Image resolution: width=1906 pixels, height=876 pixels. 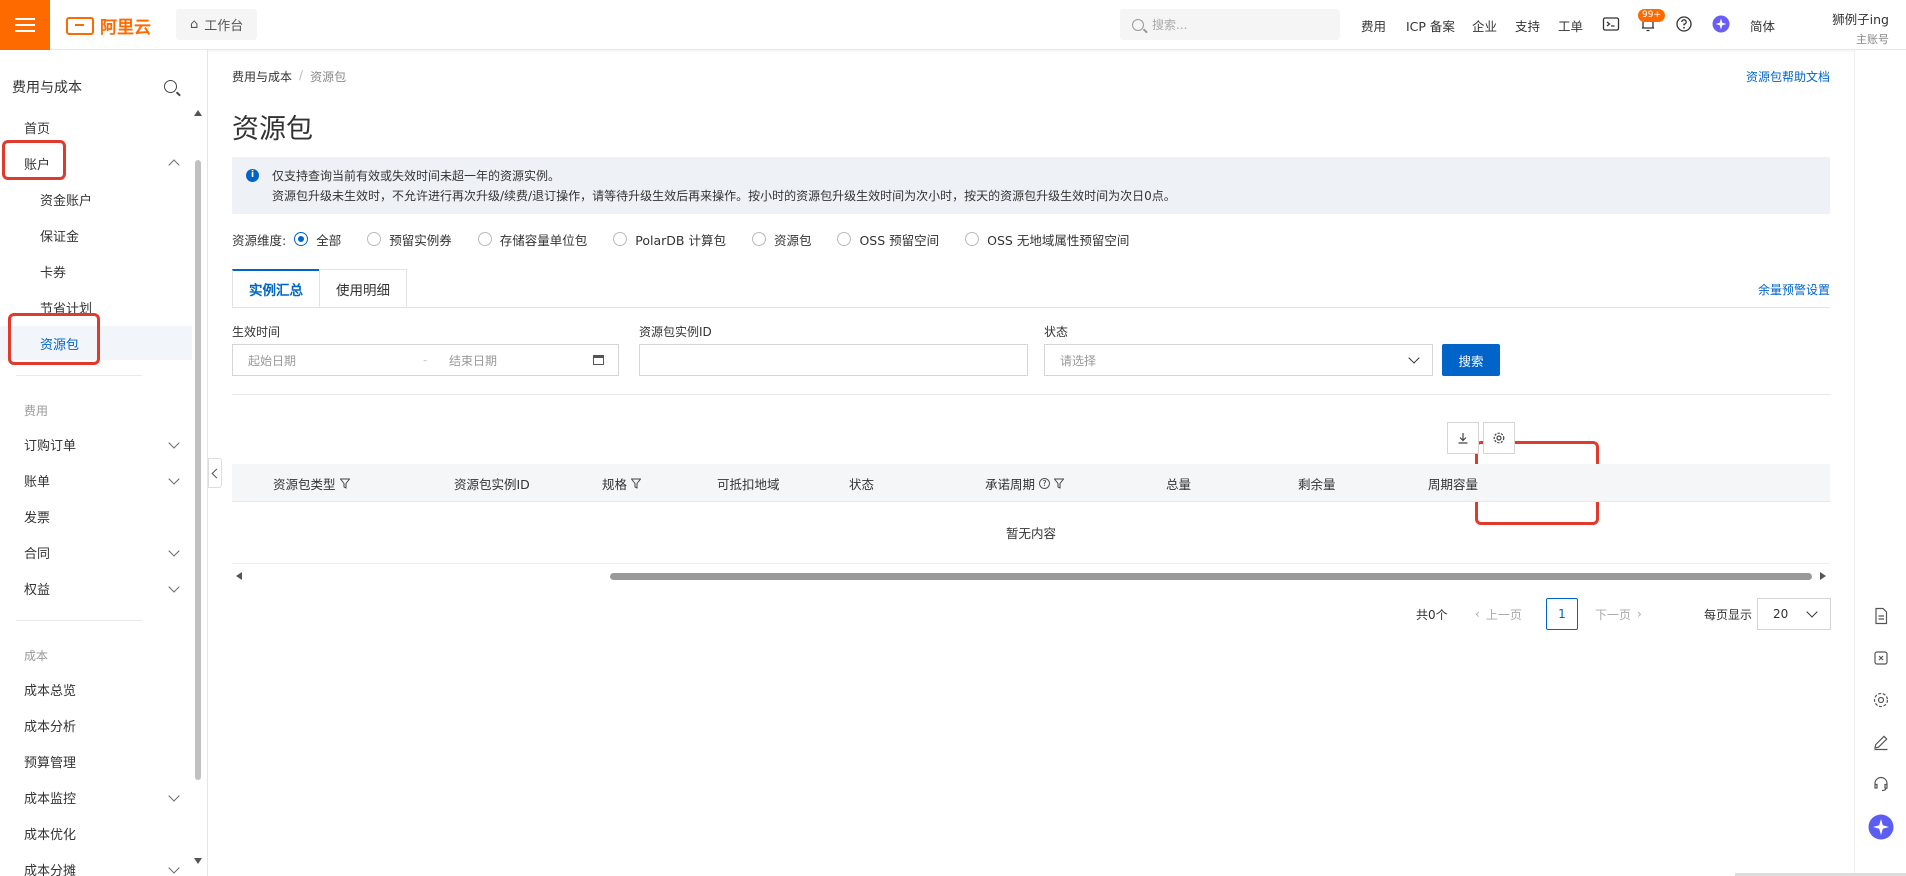 What do you see at coordinates (1684, 24) in the screenshot?
I see `help-icon` at bounding box center [1684, 24].